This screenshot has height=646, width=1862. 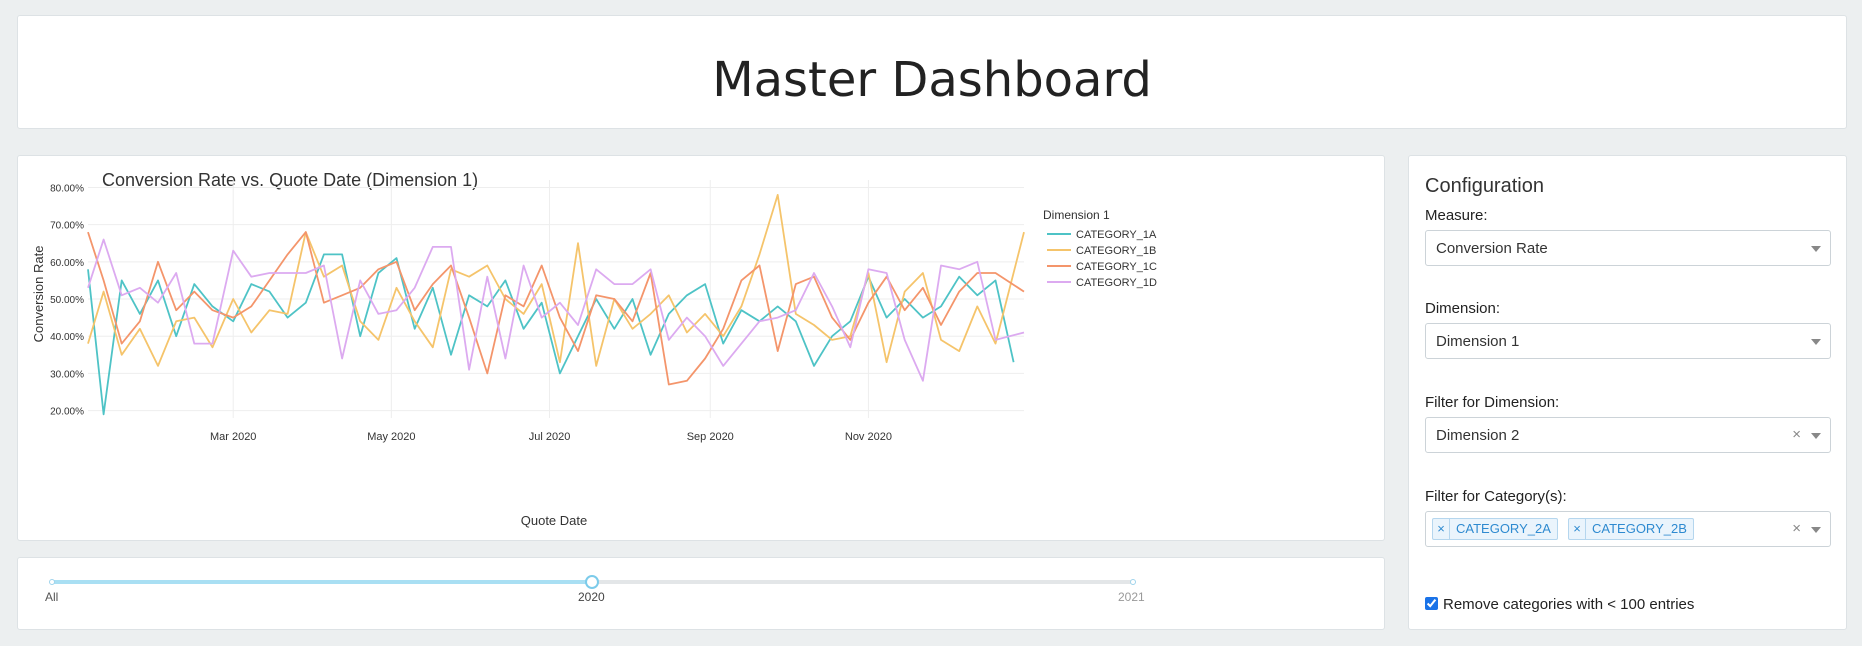 What do you see at coordinates (1116, 267) in the screenshot?
I see `legend-item-label: CATEGORY_1C` at bounding box center [1116, 267].